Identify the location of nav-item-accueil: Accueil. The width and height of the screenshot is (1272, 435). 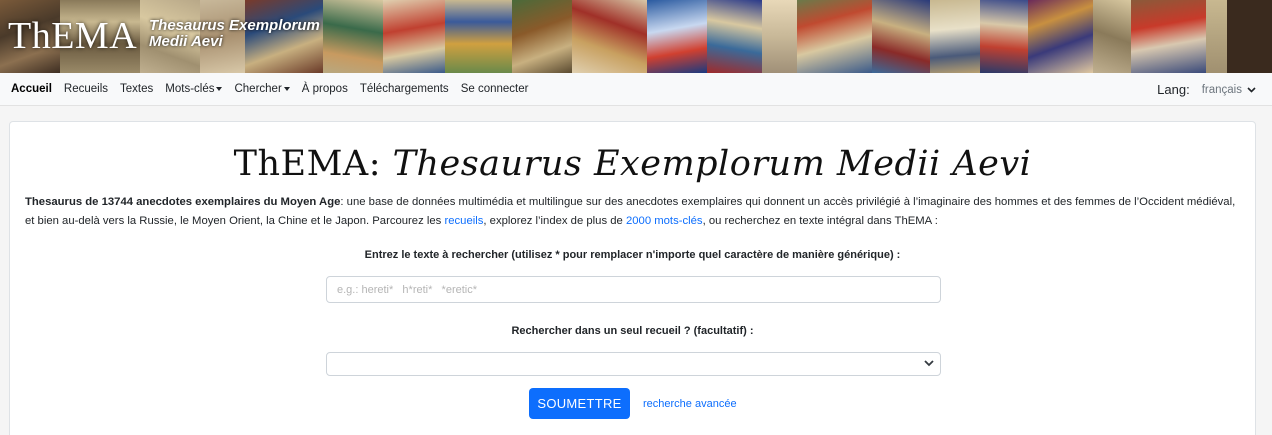
(31, 89).